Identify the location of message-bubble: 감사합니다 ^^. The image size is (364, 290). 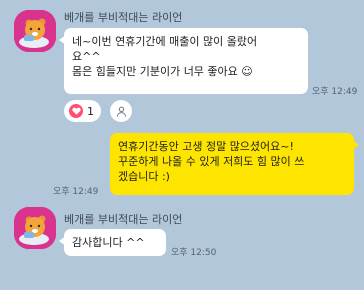
(112, 242).